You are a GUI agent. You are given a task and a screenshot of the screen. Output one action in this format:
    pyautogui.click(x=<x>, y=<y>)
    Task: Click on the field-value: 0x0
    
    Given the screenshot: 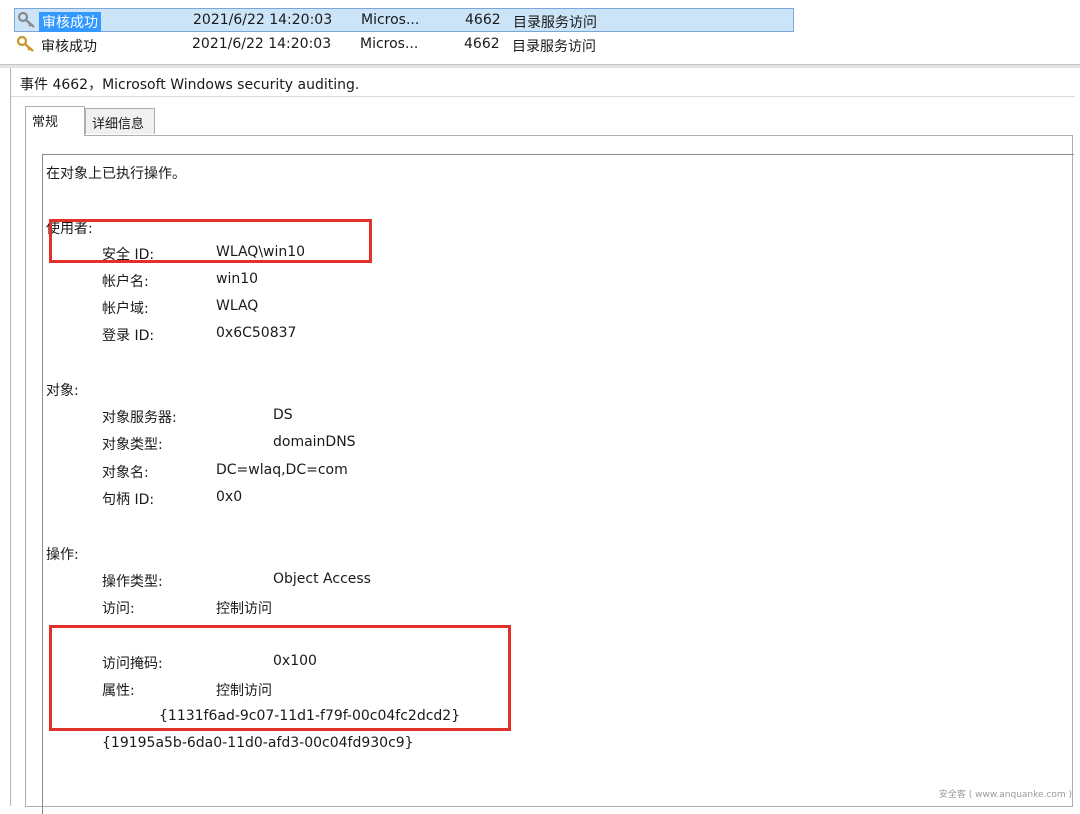 What is the action you would take?
    pyautogui.click(x=229, y=497)
    